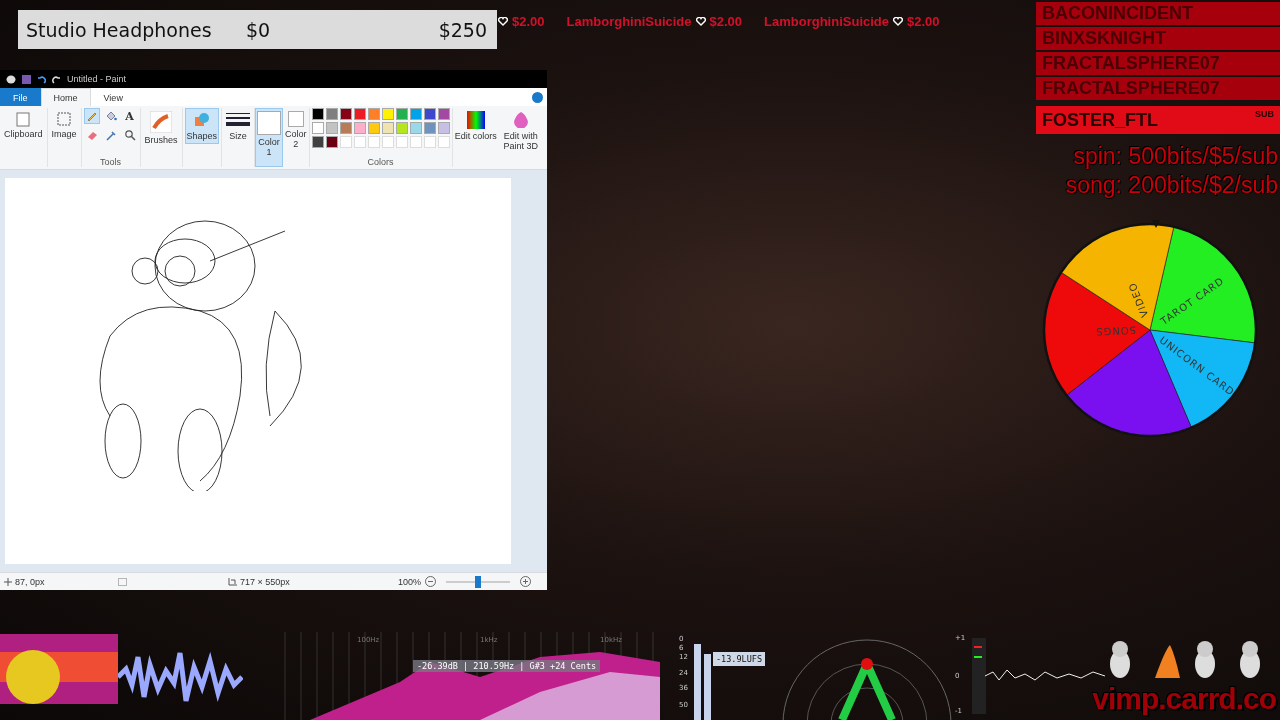 This screenshot has width=1280, height=720. What do you see at coordinates (232, 581) in the screenshot?
I see `canvas-size-icon` at bounding box center [232, 581].